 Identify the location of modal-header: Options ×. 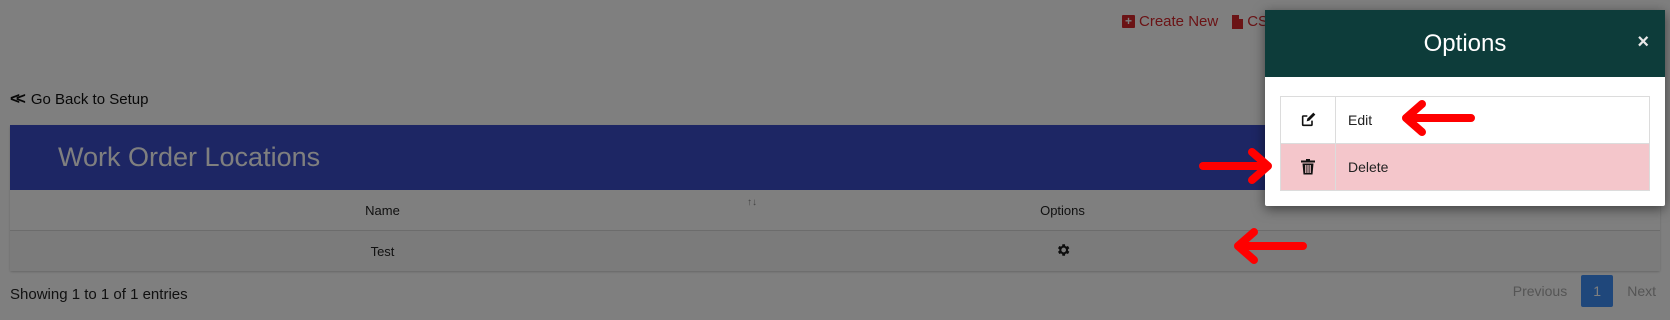
(1465, 43).